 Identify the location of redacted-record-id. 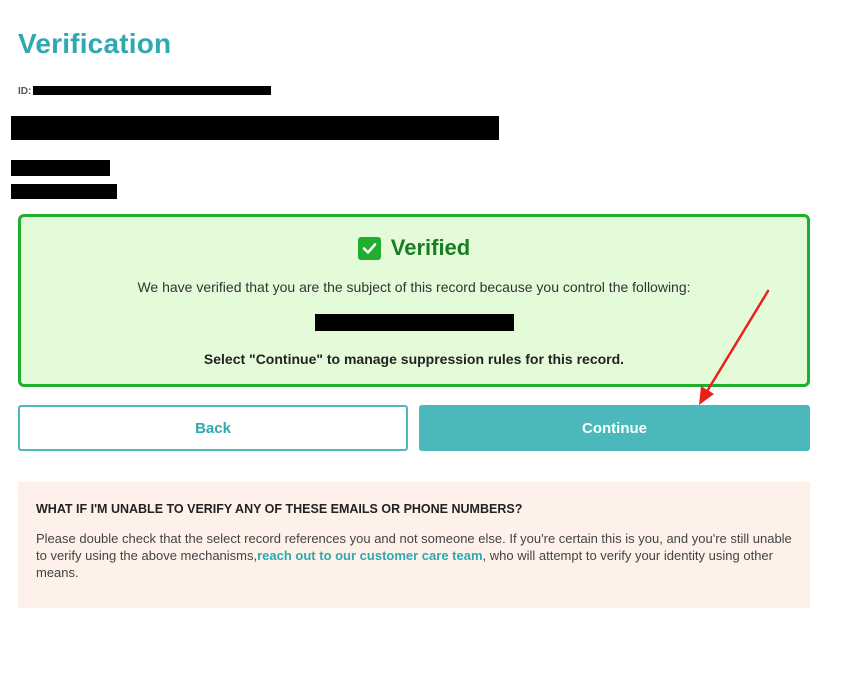
(152, 90).